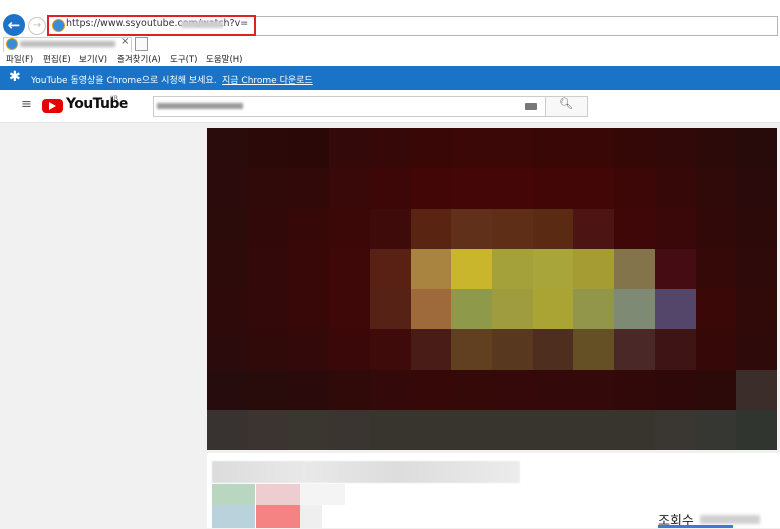  What do you see at coordinates (124, 81) in the screenshot?
I see `promo-text: YouTube 동영상을 Chrome으로 시청해 보세요.` at bounding box center [124, 81].